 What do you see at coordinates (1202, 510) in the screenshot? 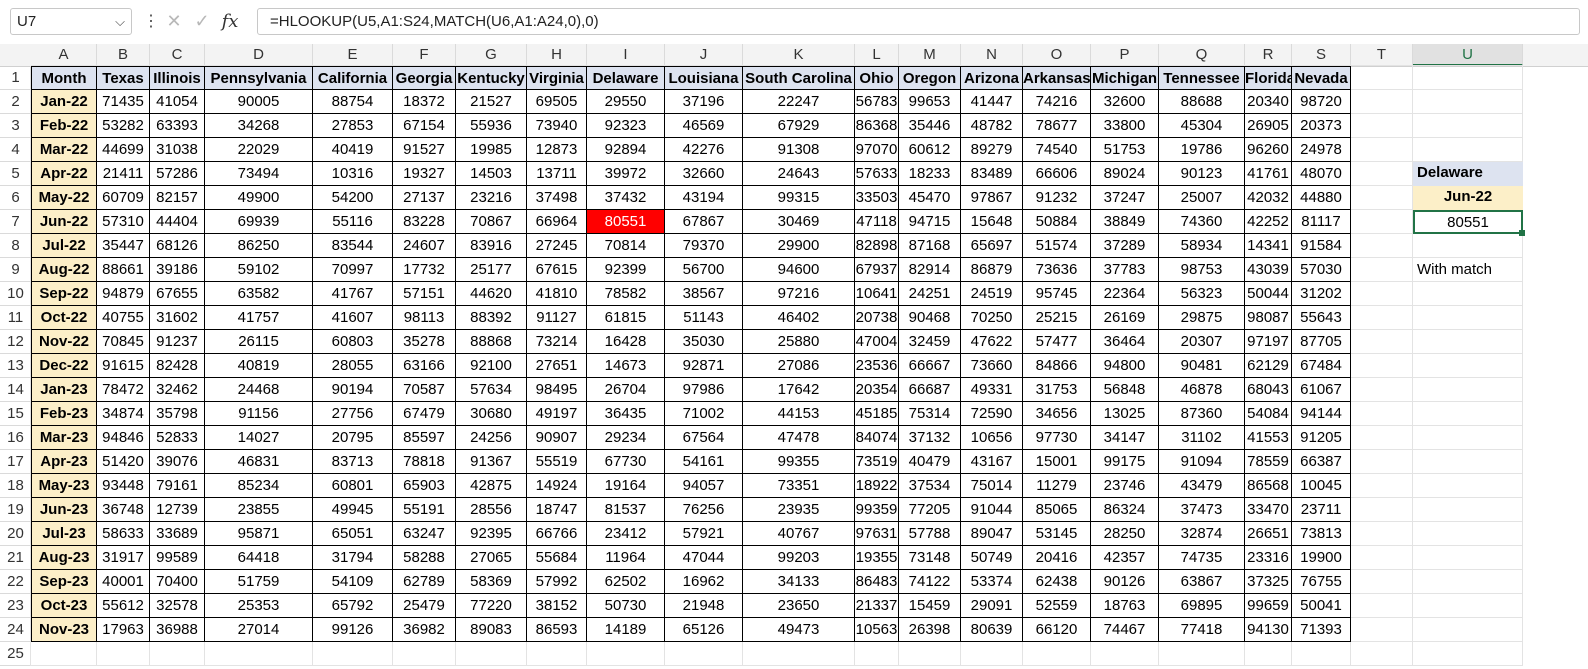
I see `table-cell: 37473` at bounding box center [1202, 510].